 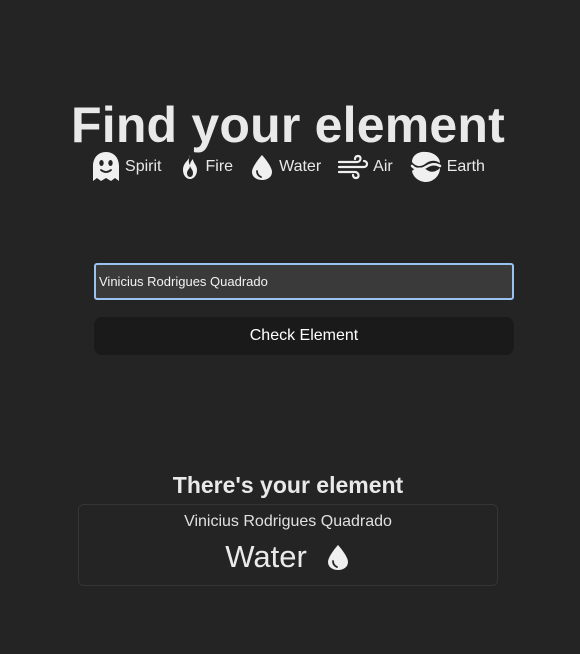 What do you see at coordinates (106, 166) in the screenshot?
I see `ghost-icon` at bounding box center [106, 166].